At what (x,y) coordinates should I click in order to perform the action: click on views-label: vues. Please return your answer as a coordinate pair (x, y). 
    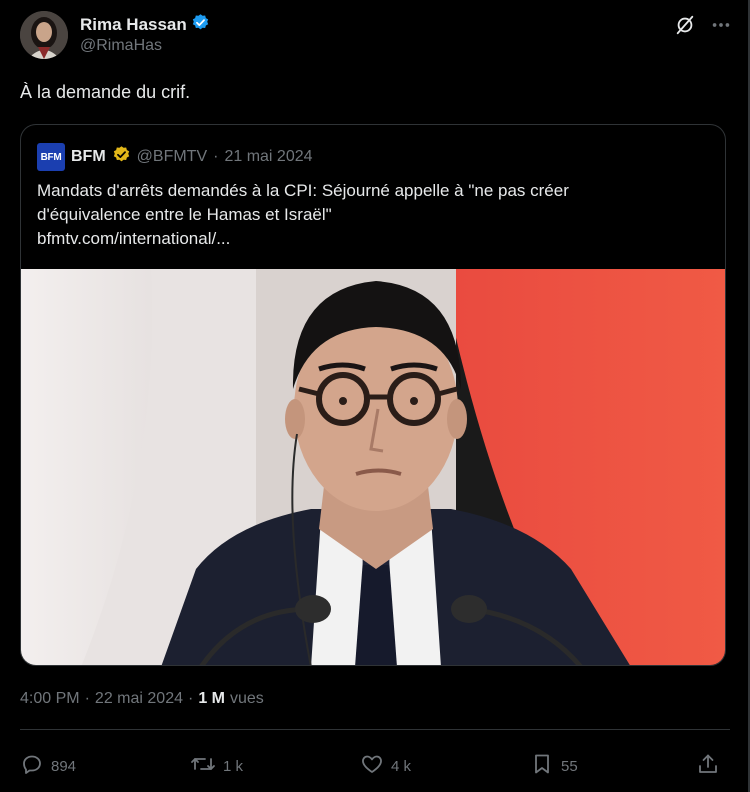
    Looking at the image, I should click on (246, 698).